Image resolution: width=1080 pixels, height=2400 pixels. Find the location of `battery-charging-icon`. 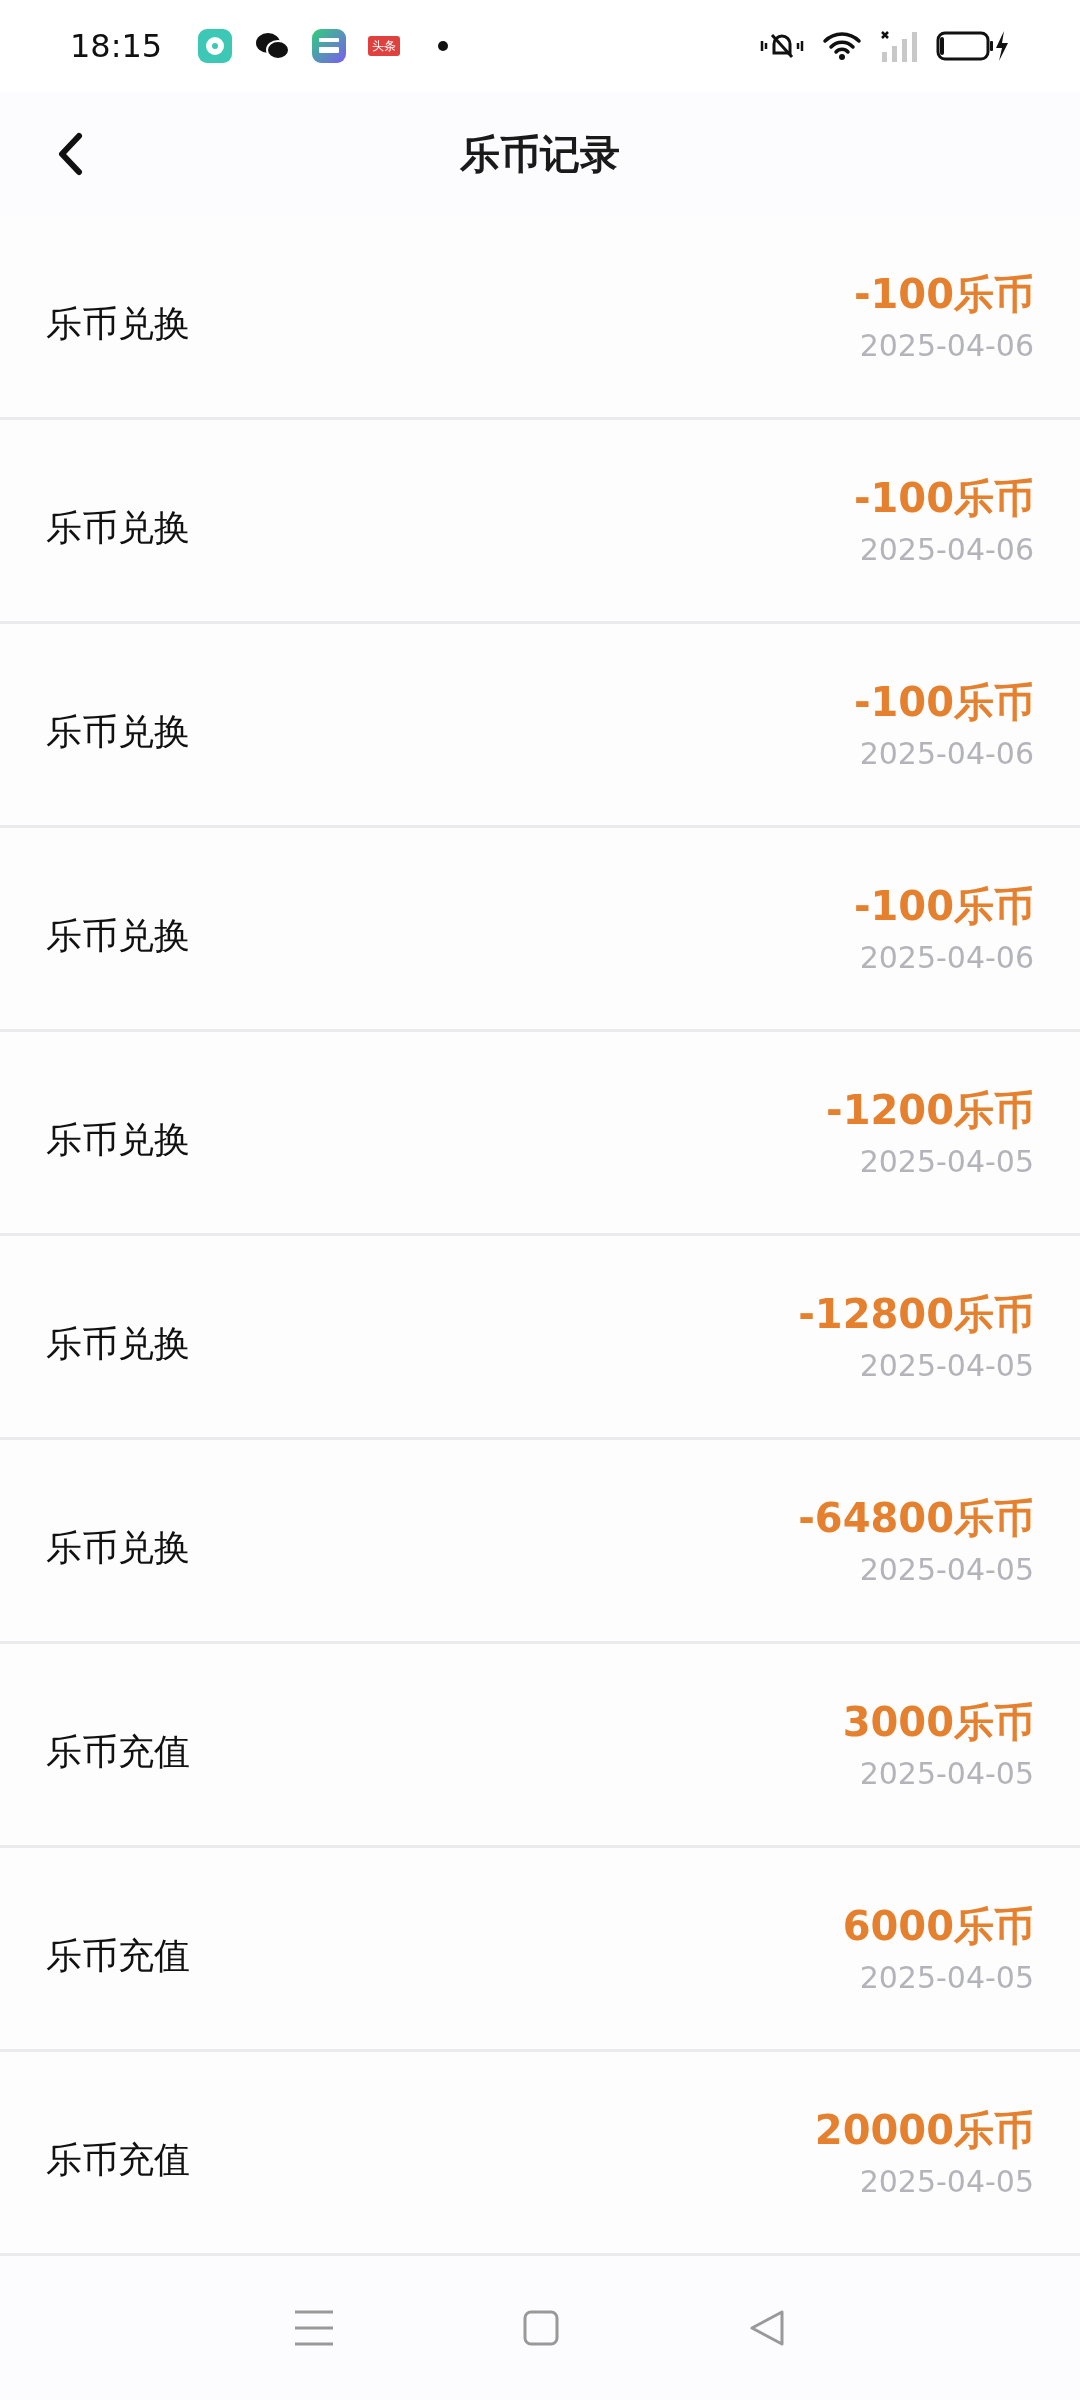

battery-charging-icon is located at coordinates (973, 46).